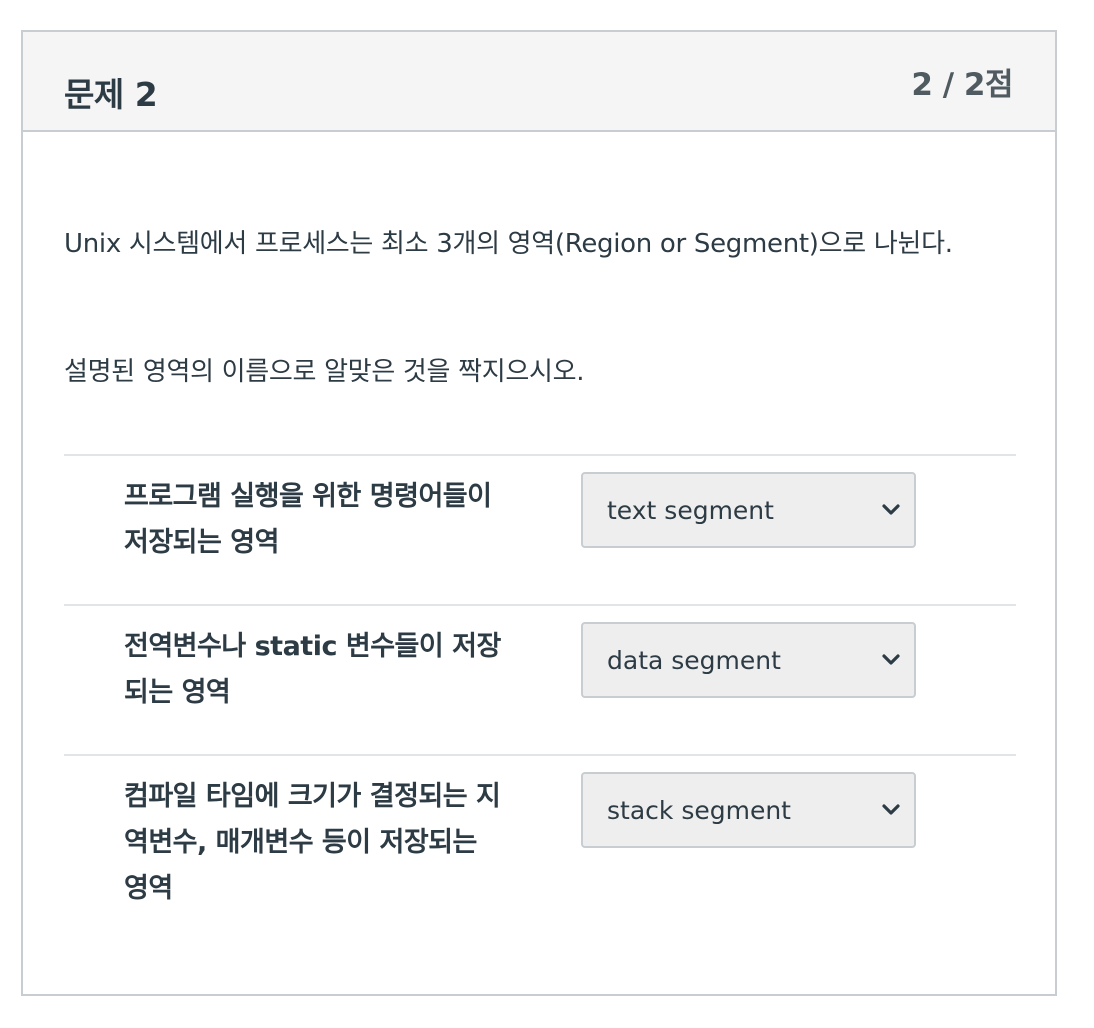  What do you see at coordinates (308, 519) in the screenshot?
I see `answer-label: 프로그램 실행을 위한 명령어들이 저장되는 영역` at bounding box center [308, 519].